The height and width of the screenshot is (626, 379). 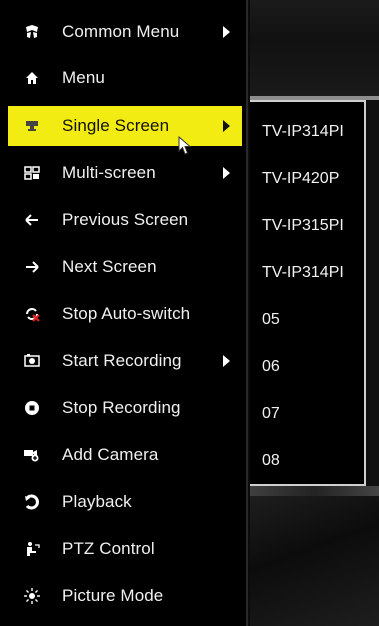 I want to click on picture-mode-icon, so click(x=32, y=596).